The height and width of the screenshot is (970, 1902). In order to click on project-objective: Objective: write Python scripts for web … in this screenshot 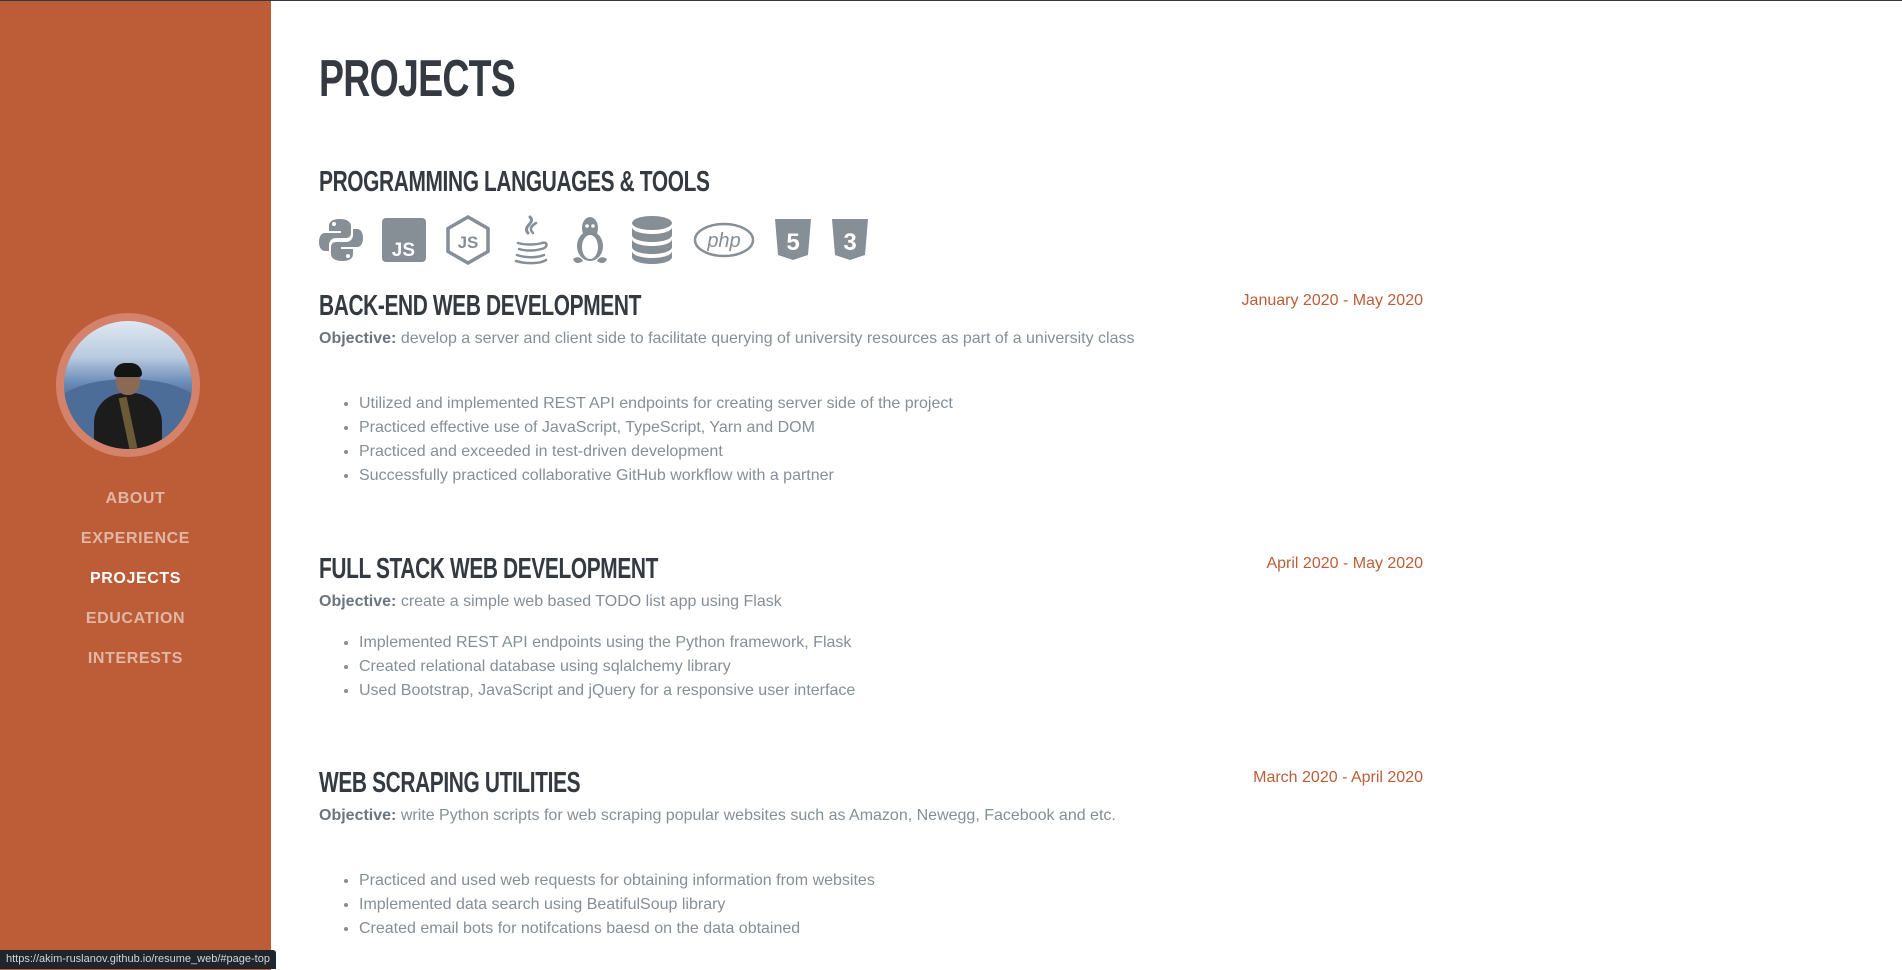, I will do `click(729, 816)`.